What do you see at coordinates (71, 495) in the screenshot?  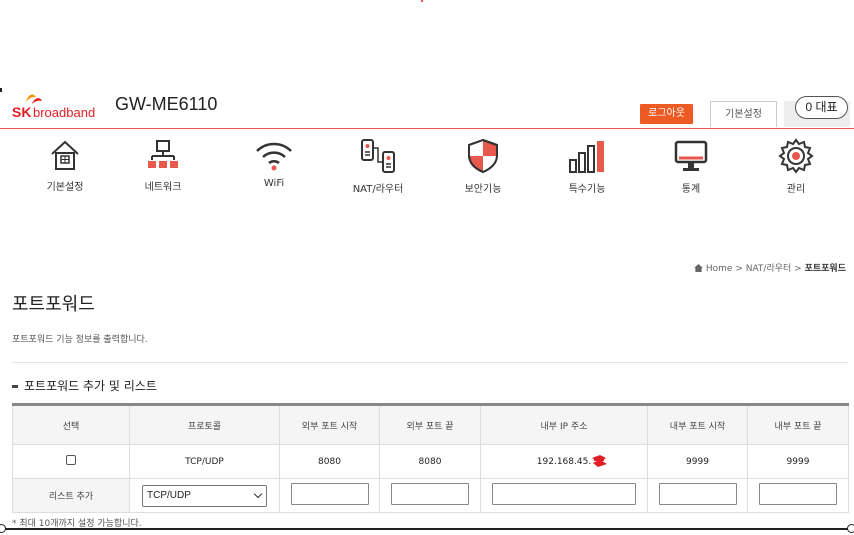 I see `add-row-label: 리스트 추가` at bounding box center [71, 495].